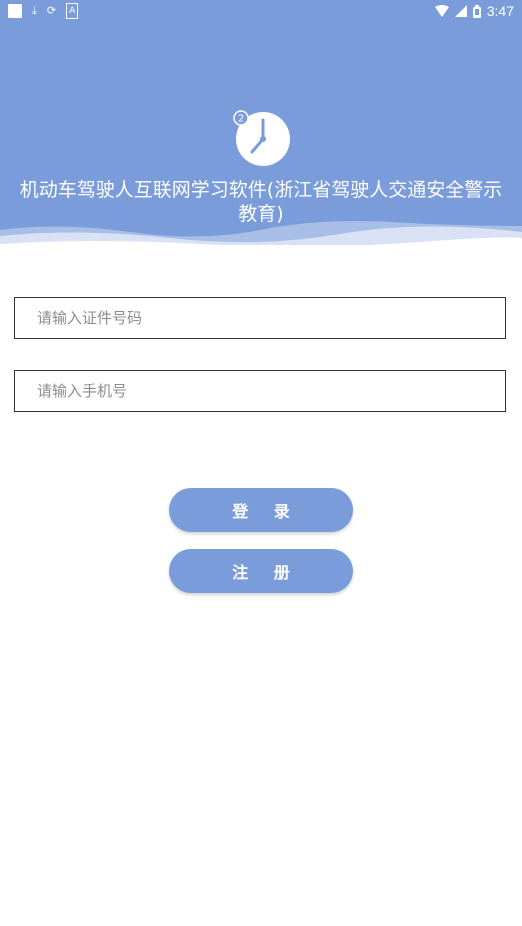 This screenshot has height=926, width=522. What do you see at coordinates (441, 11) in the screenshot?
I see `wifi-icon` at bounding box center [441, 11].